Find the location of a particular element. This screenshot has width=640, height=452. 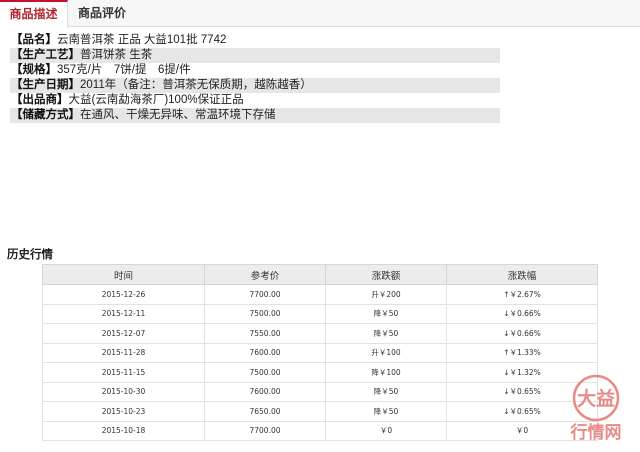

cell-change: ￥0 is located at coordinates (386, 431).